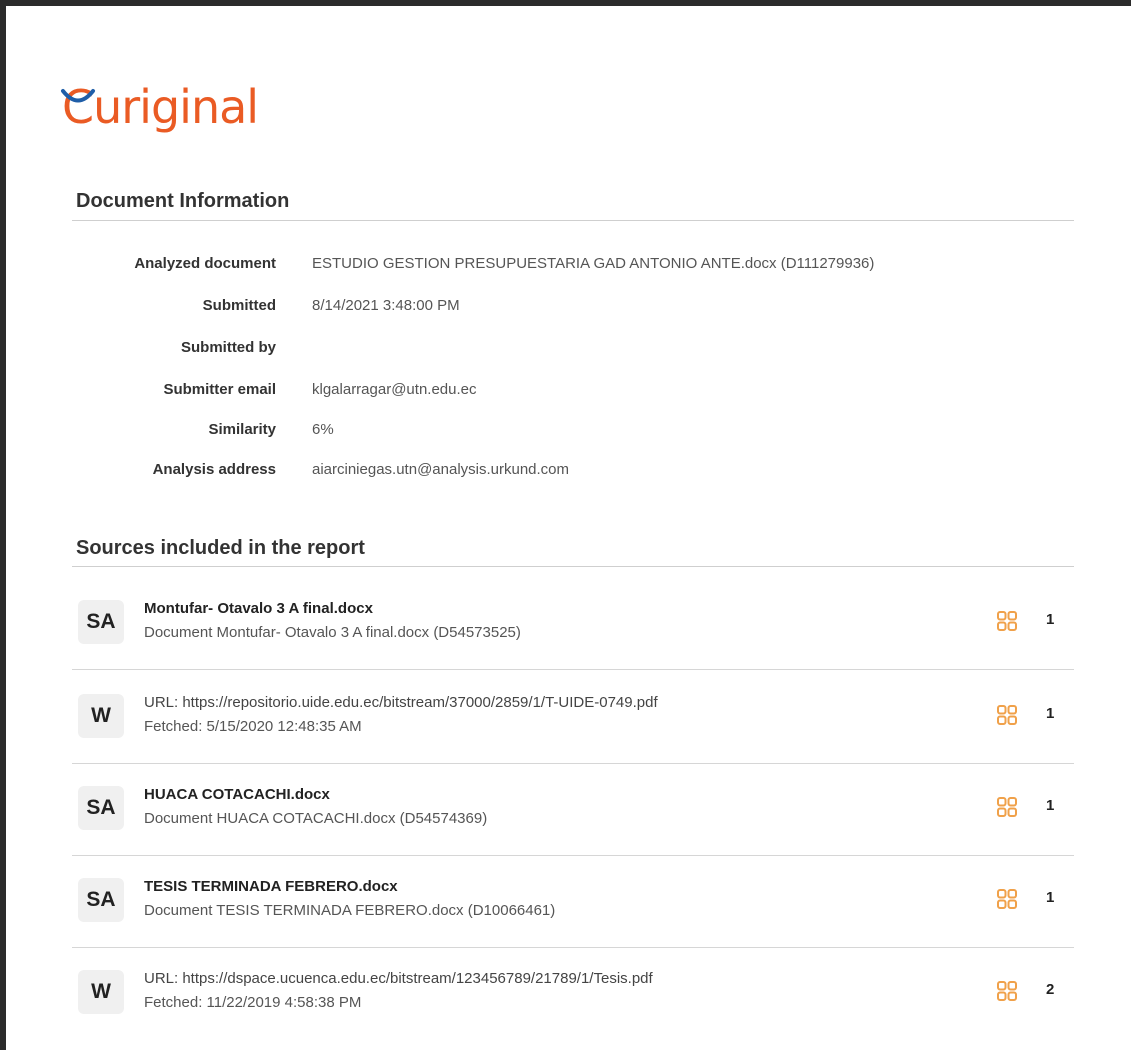 The height and width of the screenshot is (1050, 1131). What do you see at coordinates (271, 886) in the screenshot?
I see `source-title: TESIS TERMINADA FEBRERO.docx` at bounding box center [271, 886].